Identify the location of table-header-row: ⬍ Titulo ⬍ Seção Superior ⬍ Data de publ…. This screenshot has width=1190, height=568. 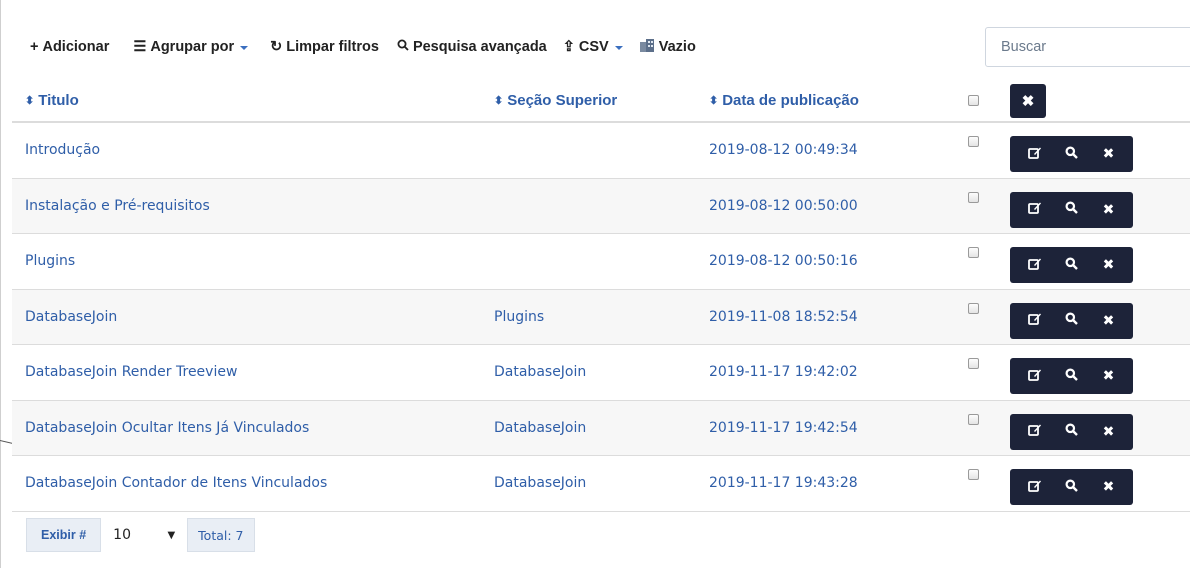
(601, 101).